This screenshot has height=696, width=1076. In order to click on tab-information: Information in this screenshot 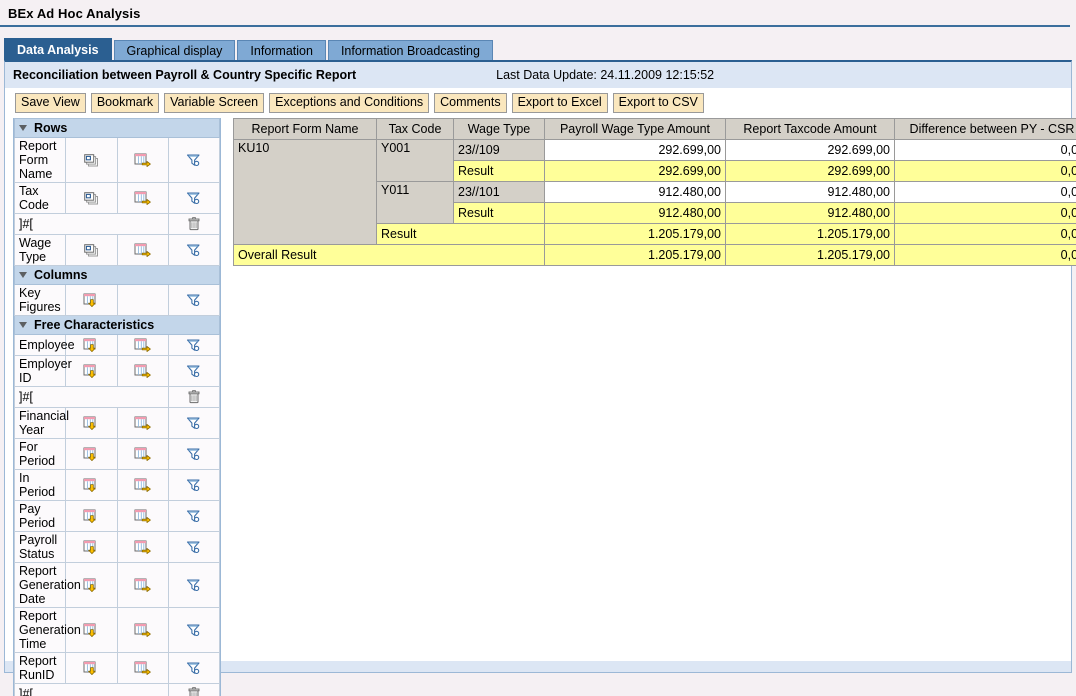, I will do `click(281, 50)`.